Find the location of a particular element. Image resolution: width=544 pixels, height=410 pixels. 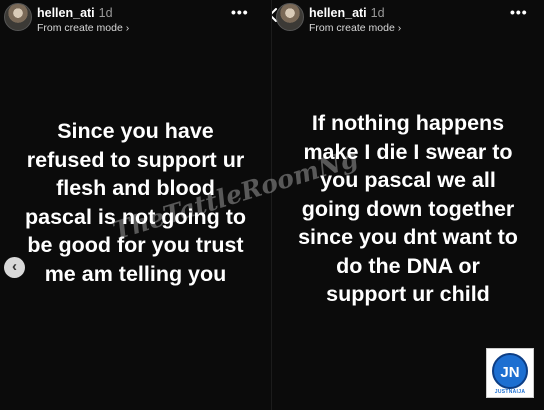

logo-caption: JUSTNAIJA is located at coordinates (510, 392).